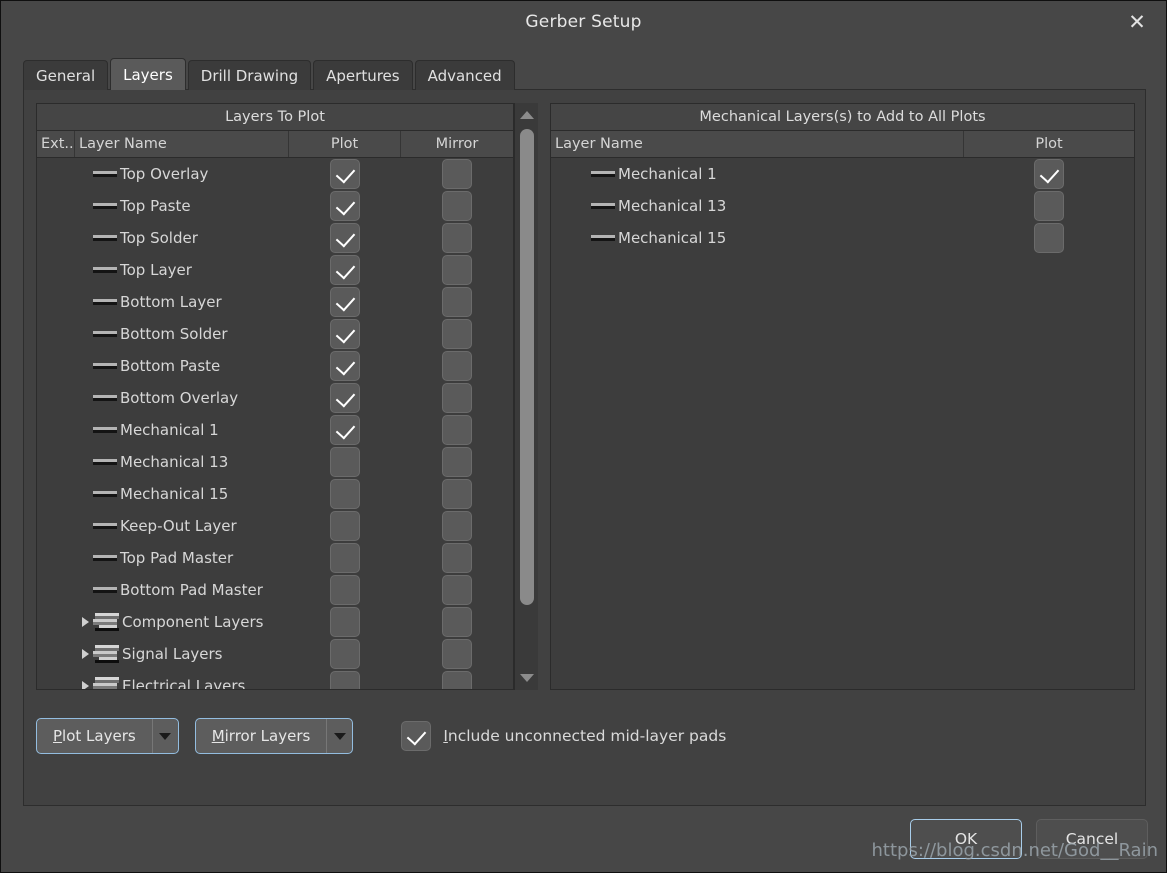 The height and width of the screenshot is (873, 1167). What do you see at coordinates (275, 558) in the screenshot?
I see `table-row: Top Pad Master` at bounding box center [275, 558].